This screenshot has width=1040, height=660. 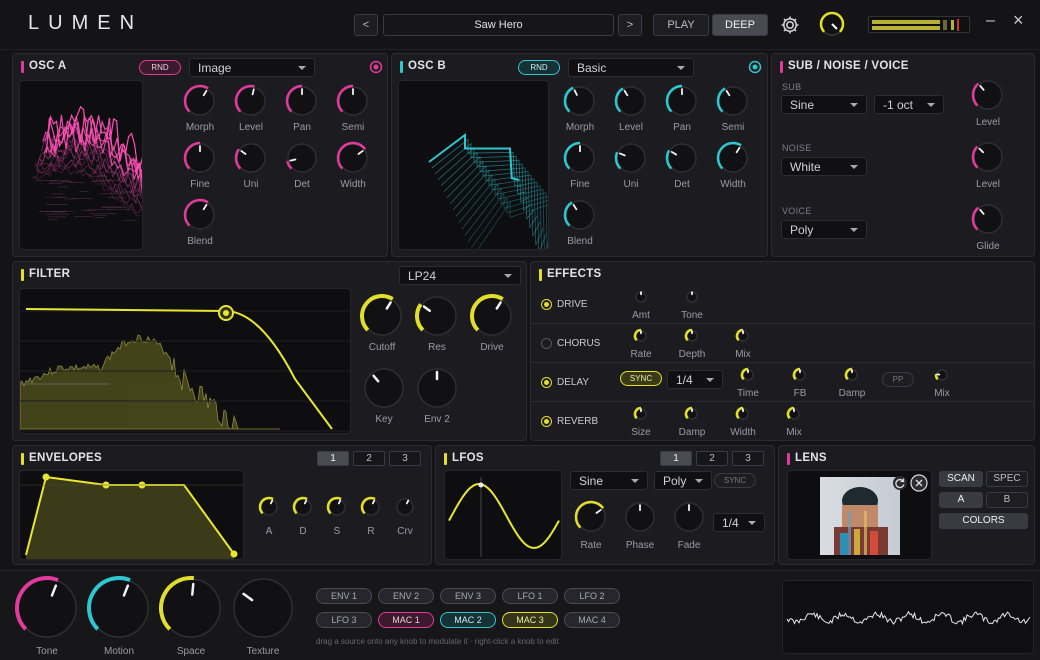 I want to click on chorus-mix-knob, so click(x=743, y=336).